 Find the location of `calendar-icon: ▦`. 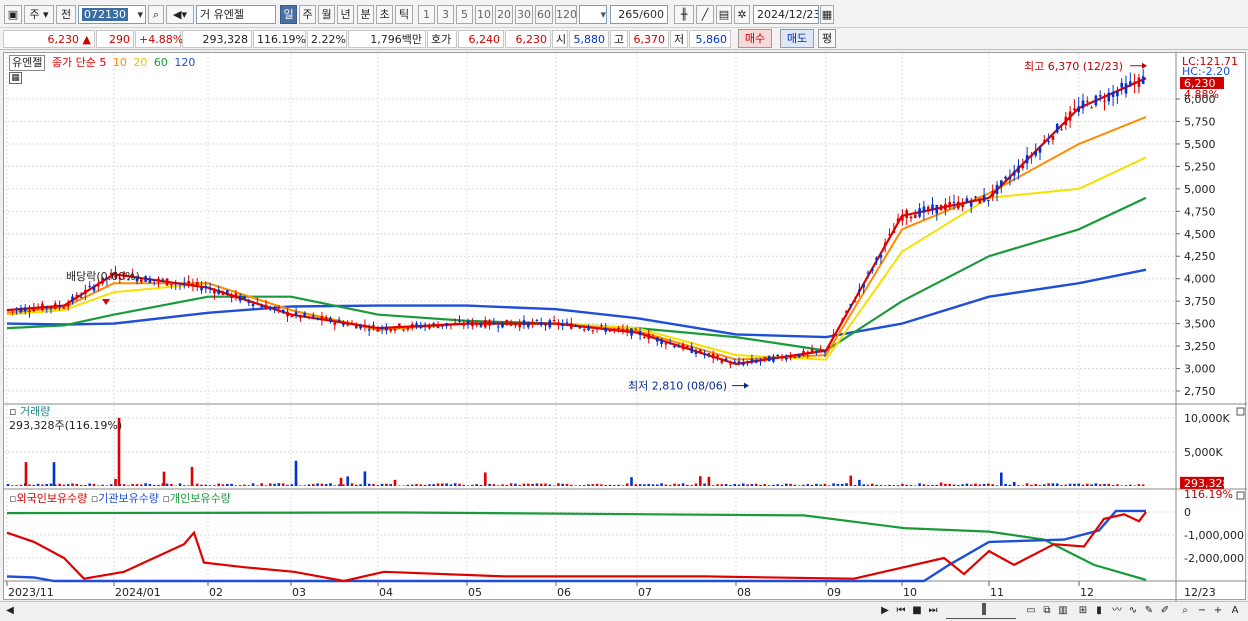

calendar-icon: ▦ is located at coordinates (827, 14).